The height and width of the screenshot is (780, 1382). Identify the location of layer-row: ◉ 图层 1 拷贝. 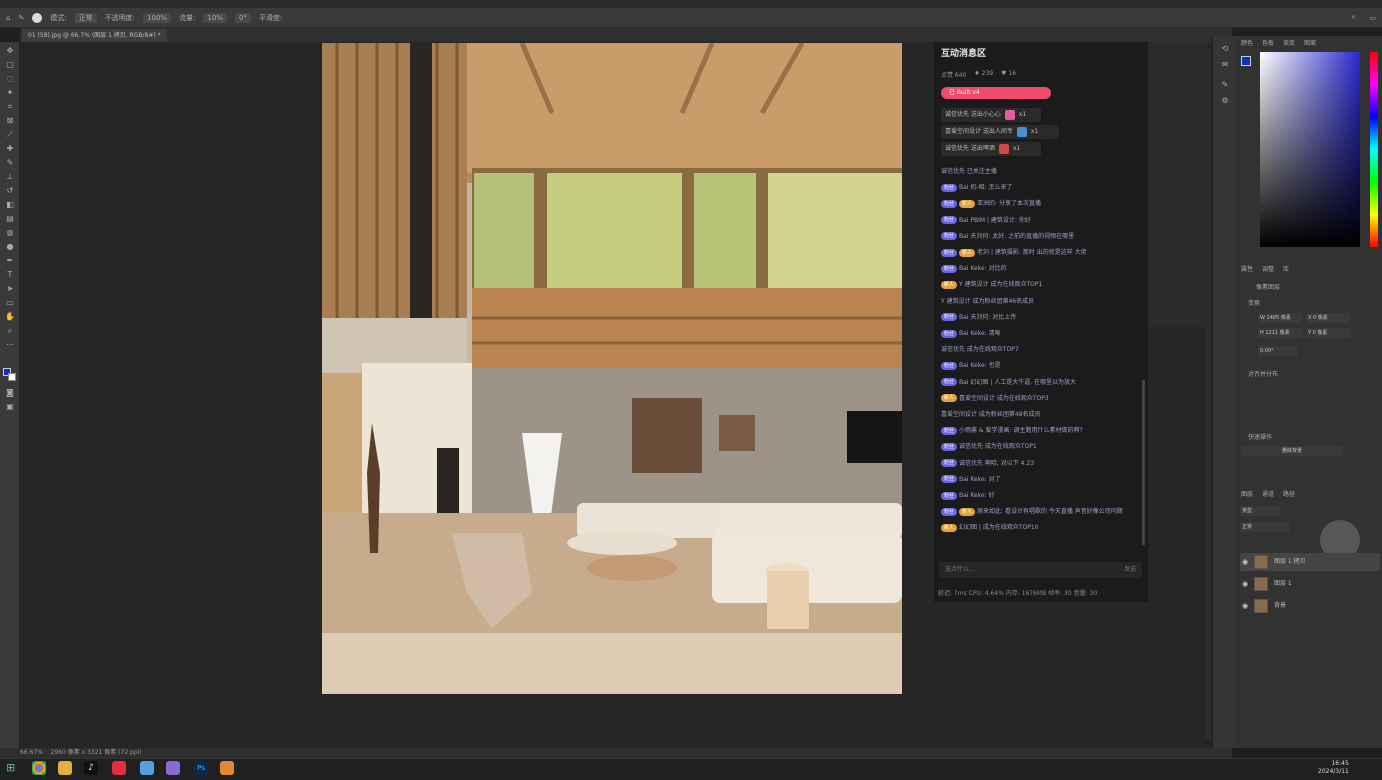
(1310, 562).